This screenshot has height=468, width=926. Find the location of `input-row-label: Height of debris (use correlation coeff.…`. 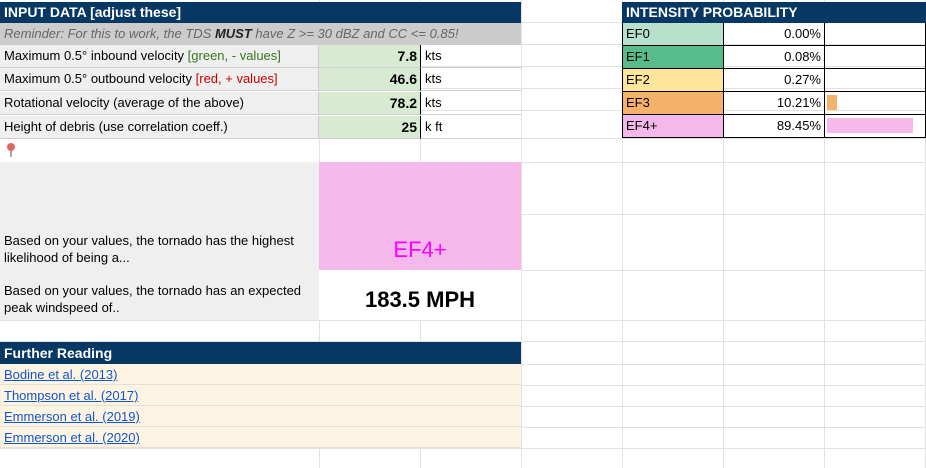

input-row-label: Height of debris (use correlation coeff.… is located at coordinates (159, 127).